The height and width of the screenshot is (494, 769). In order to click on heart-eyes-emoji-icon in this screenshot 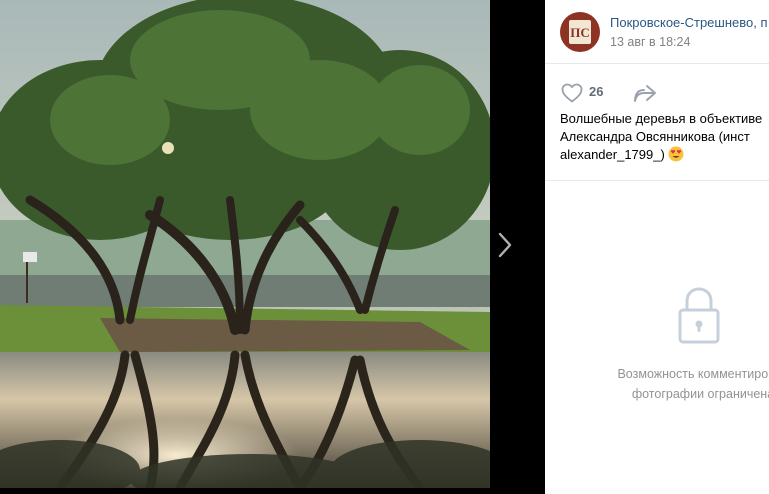, I will do `click(676, 154)`.